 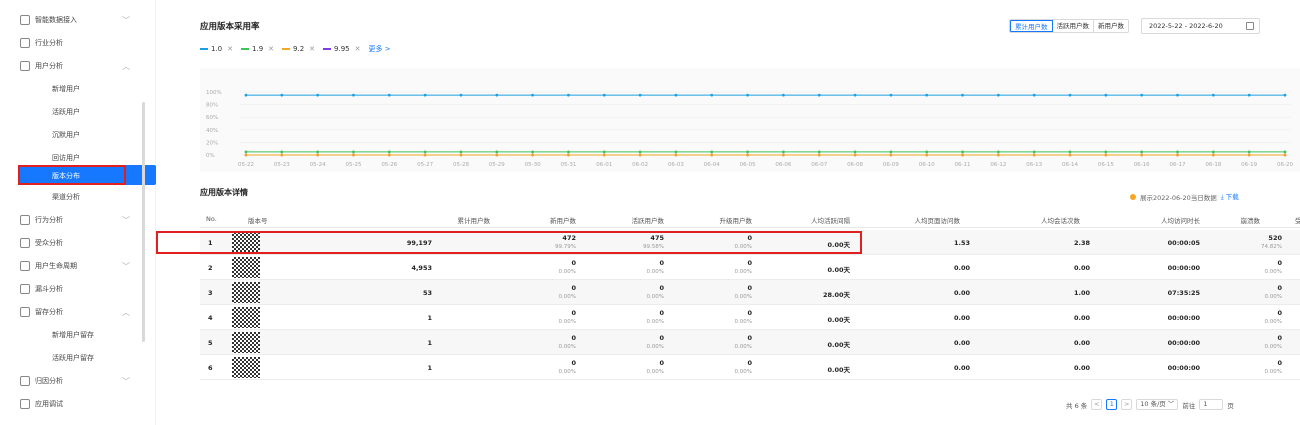 What do you see at coordinates (1127, 404) in the screenshot?
I see `pager-next-button: >` at bounding box center [1127, 404].